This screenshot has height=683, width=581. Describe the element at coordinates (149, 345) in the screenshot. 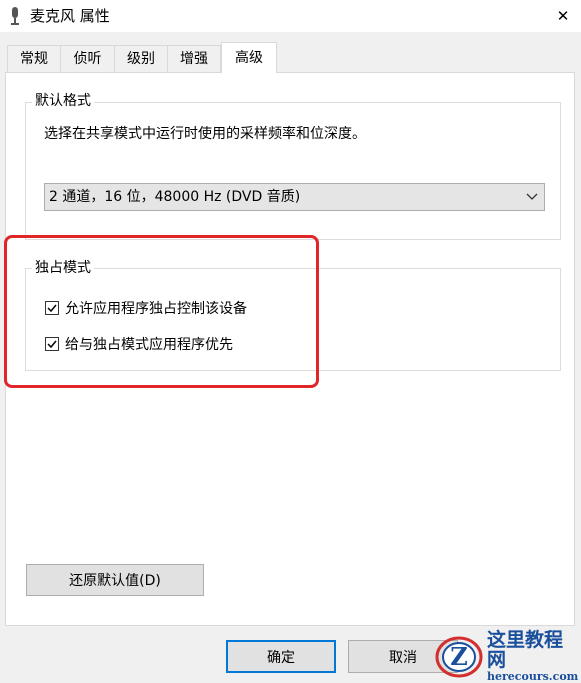

I see `checkbox-label: 给与独占模式应用程序优先` at that location.